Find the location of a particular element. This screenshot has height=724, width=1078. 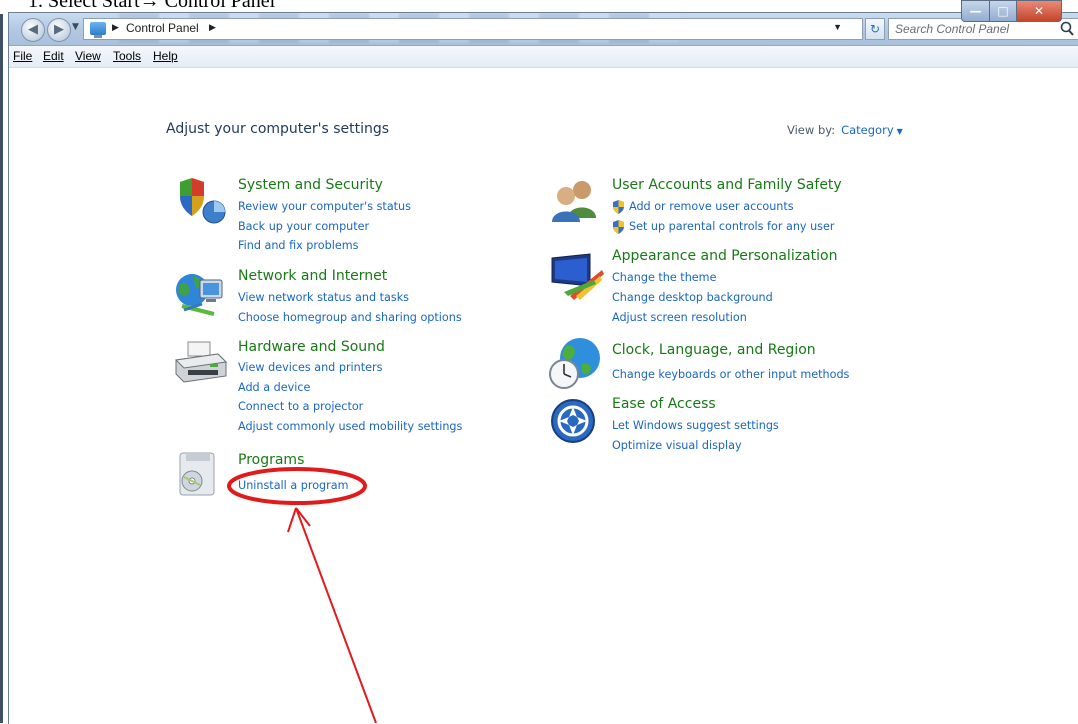

globe-network-icon is located at coordinates (200, 296).